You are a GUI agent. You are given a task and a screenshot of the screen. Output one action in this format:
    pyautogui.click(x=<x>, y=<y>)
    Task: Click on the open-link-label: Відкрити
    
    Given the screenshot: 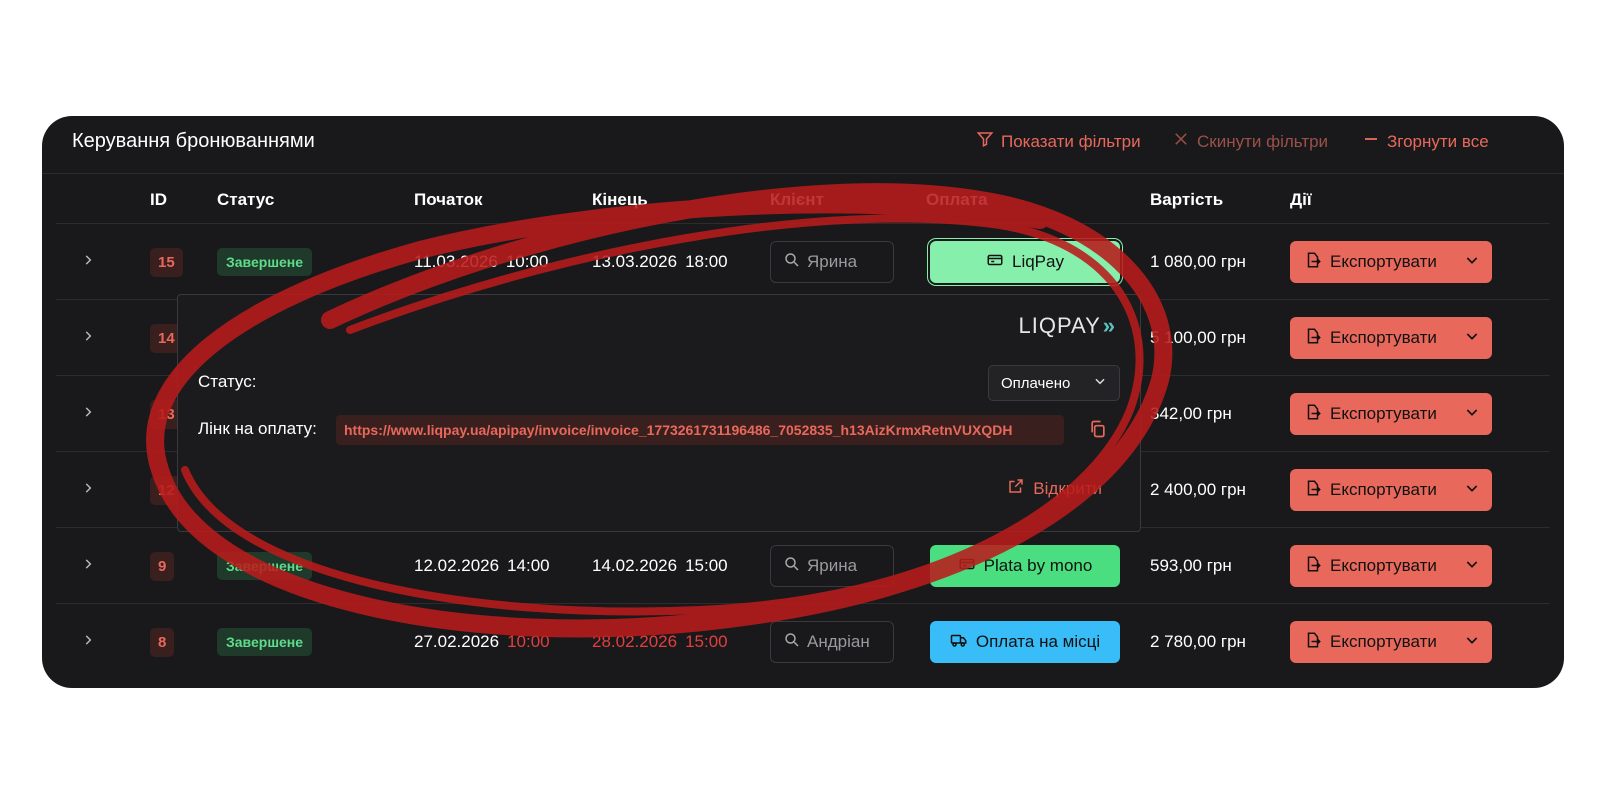 What is the action you would take?
    pyautogui.click(x=1067, y=488)
    